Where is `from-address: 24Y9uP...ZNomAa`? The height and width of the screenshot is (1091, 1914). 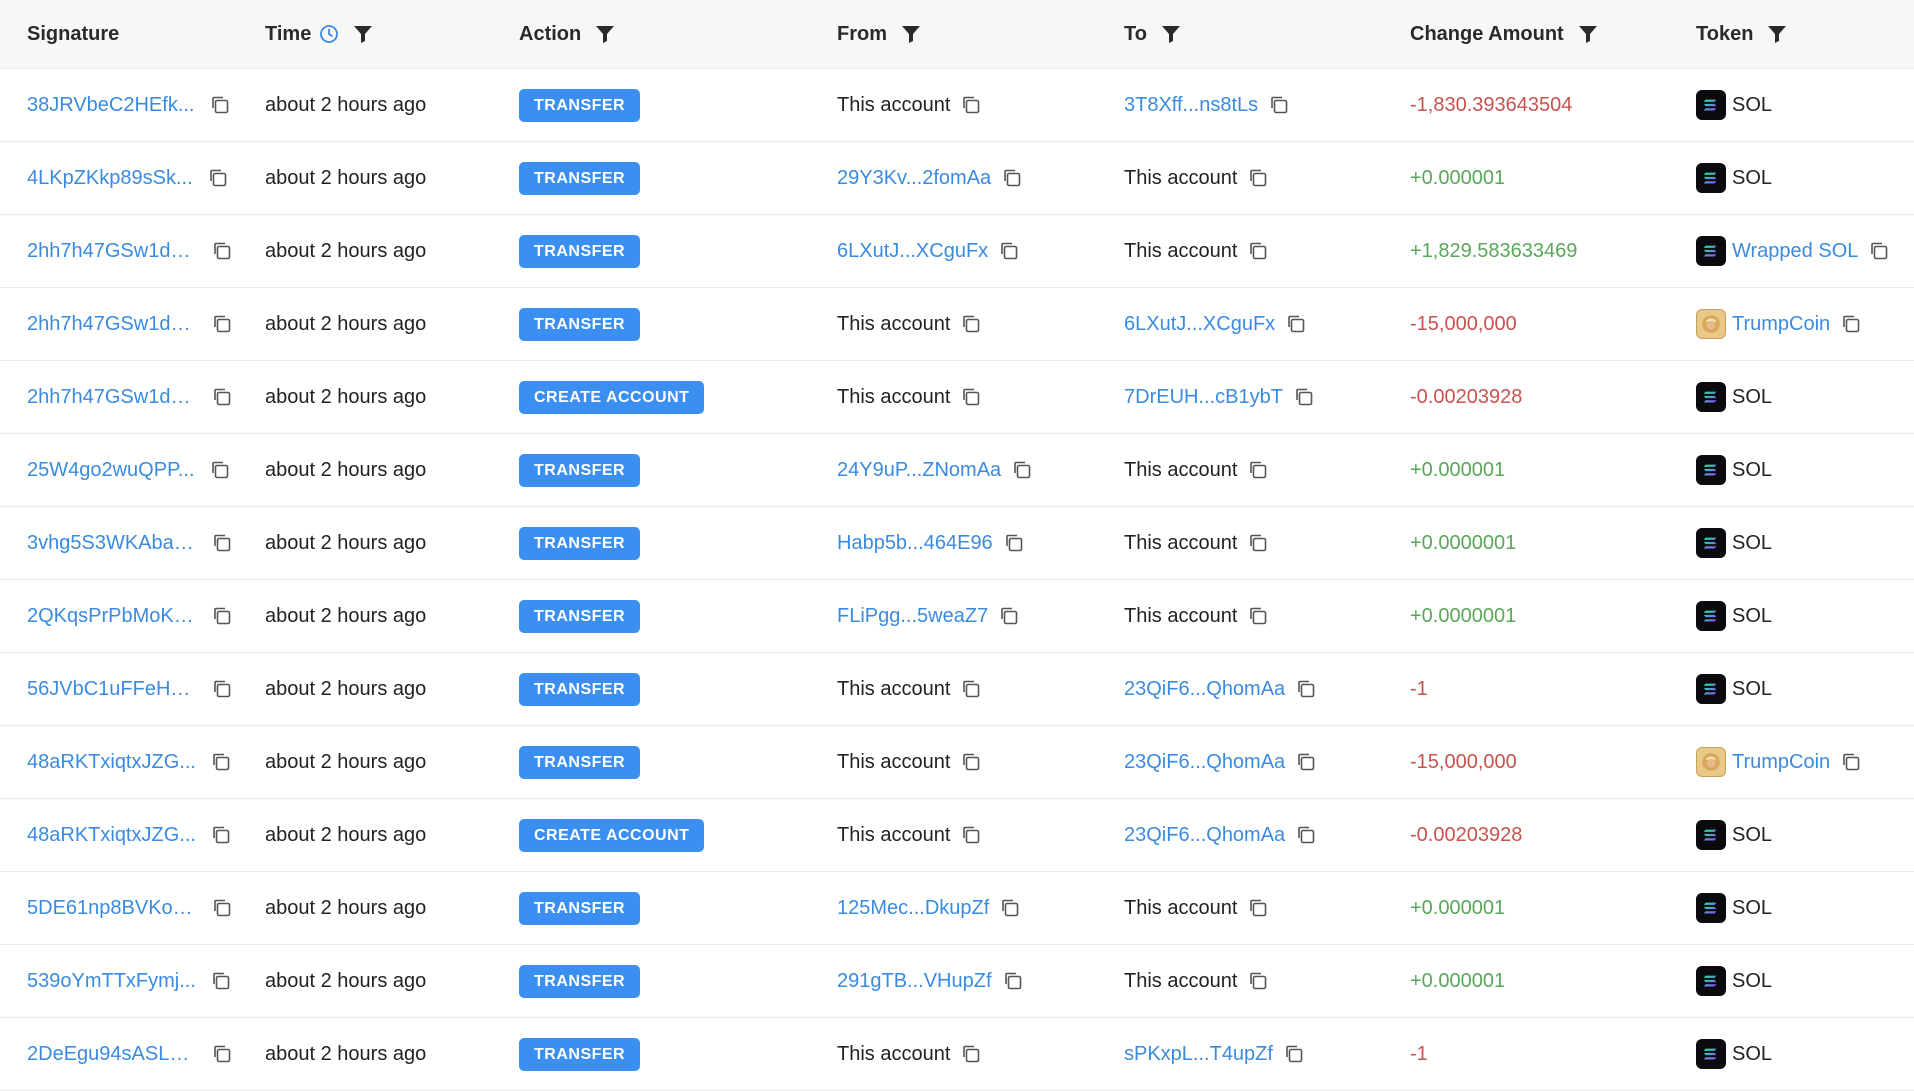 from-address: 24Y9uP...ZNomAa is located at coordinates (919, 470).